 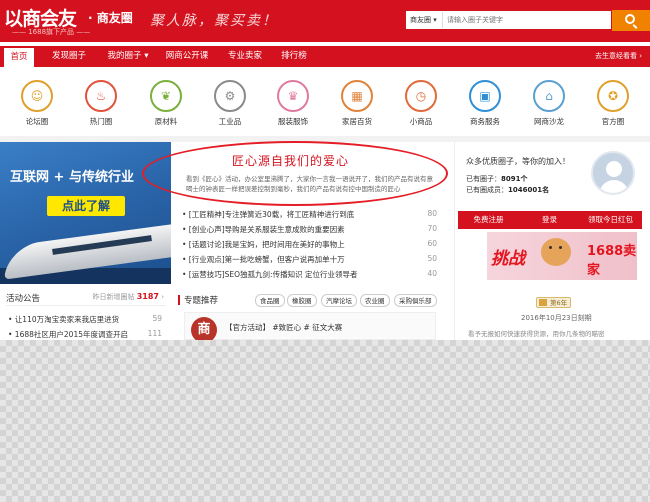 What do you see at coordinates (556, 318) in the screenshot?
I see `event-date: 2016年10月23日刻期` at bounding box center [556, 318].